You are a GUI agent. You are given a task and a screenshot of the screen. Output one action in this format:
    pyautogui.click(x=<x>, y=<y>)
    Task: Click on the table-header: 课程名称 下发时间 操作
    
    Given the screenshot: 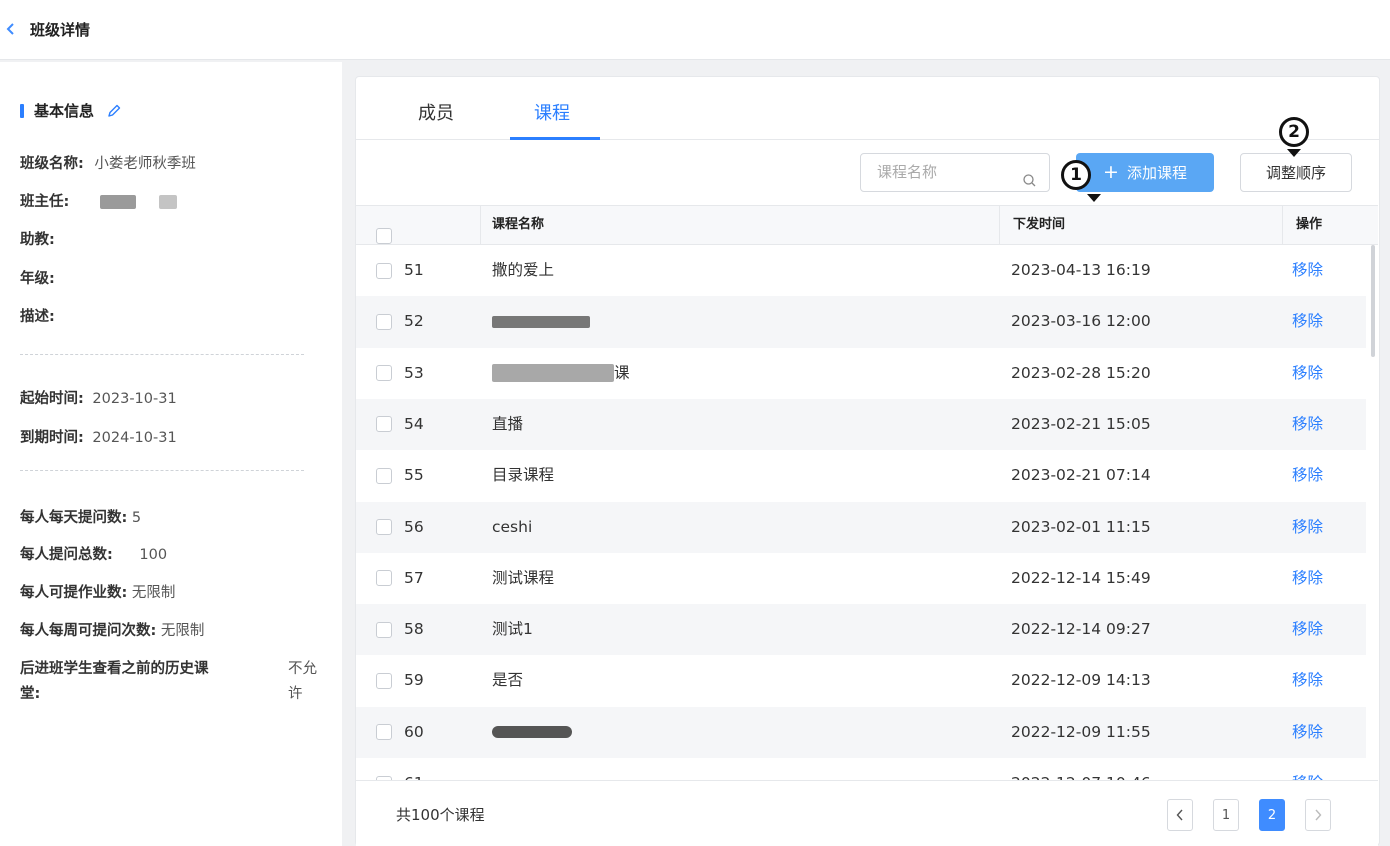 What is the action you would take?
    pyautogui.click(x=867, y=225)
    